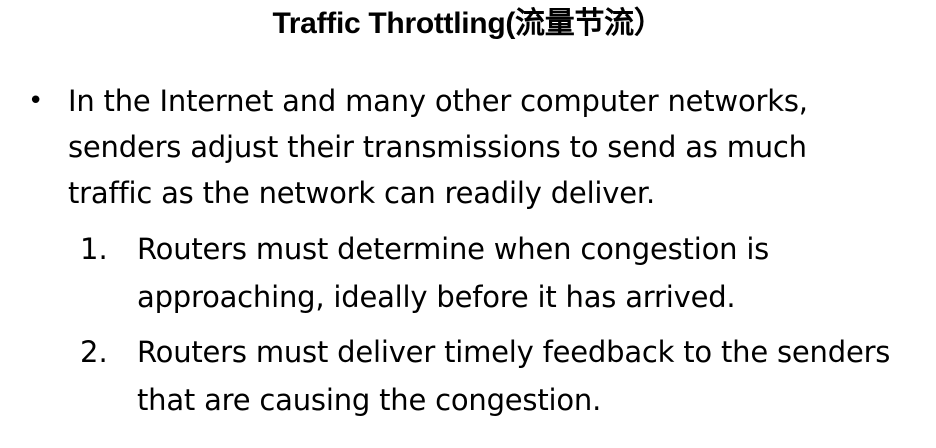  Describe the element at coordinates (468, 23) in the screenshot. I see `slide-title: Traffic Throttling(流量节流）` at that location.